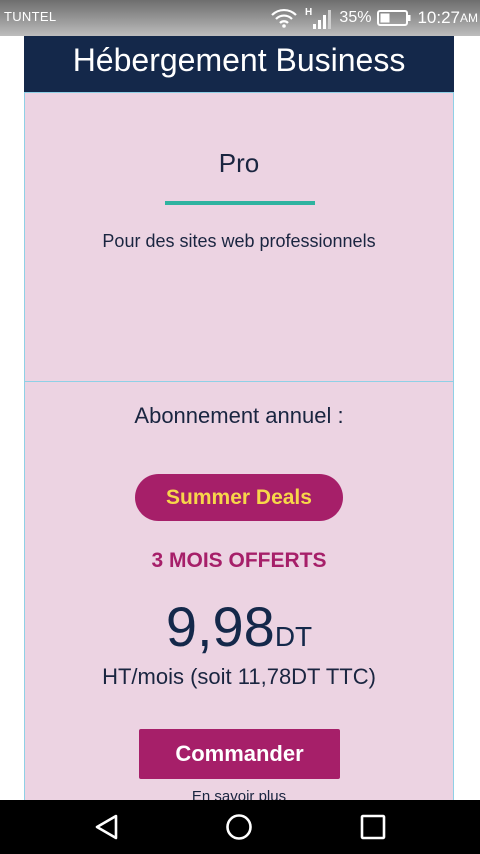 The image size is (480, 854). What do you see at coordinates (438, 17) in the screenshot?
I see `clock-time: 10:27` at bounding box center [438, 17].